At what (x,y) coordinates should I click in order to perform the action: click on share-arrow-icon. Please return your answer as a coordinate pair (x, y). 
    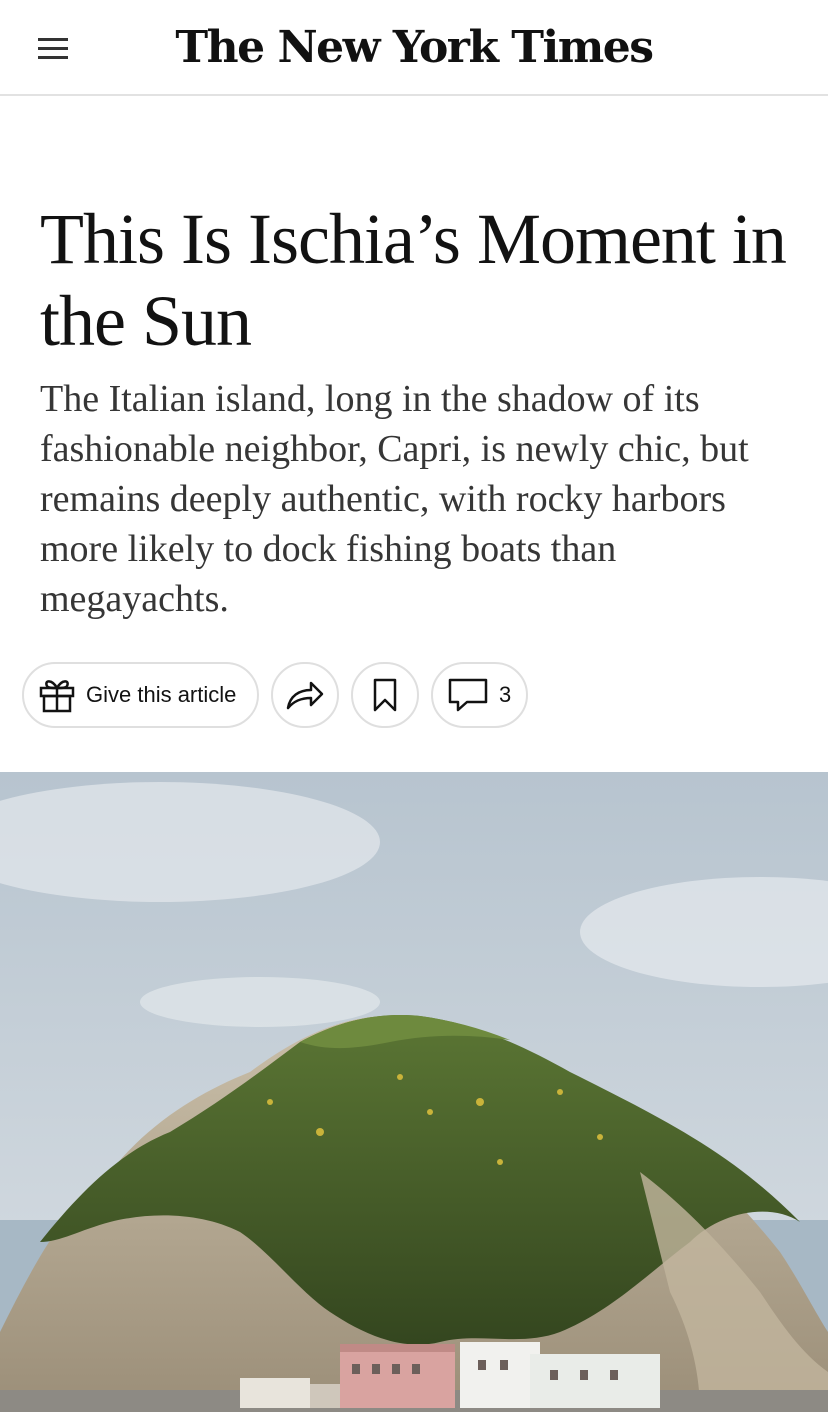
    Looking at the image, I should click on (305, 695).